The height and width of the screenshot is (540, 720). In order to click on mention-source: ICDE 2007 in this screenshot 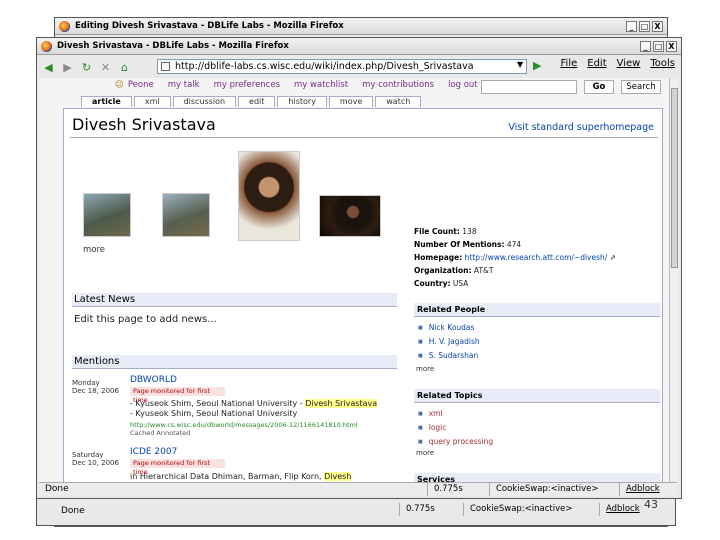, I will do `click(153, 452)`.